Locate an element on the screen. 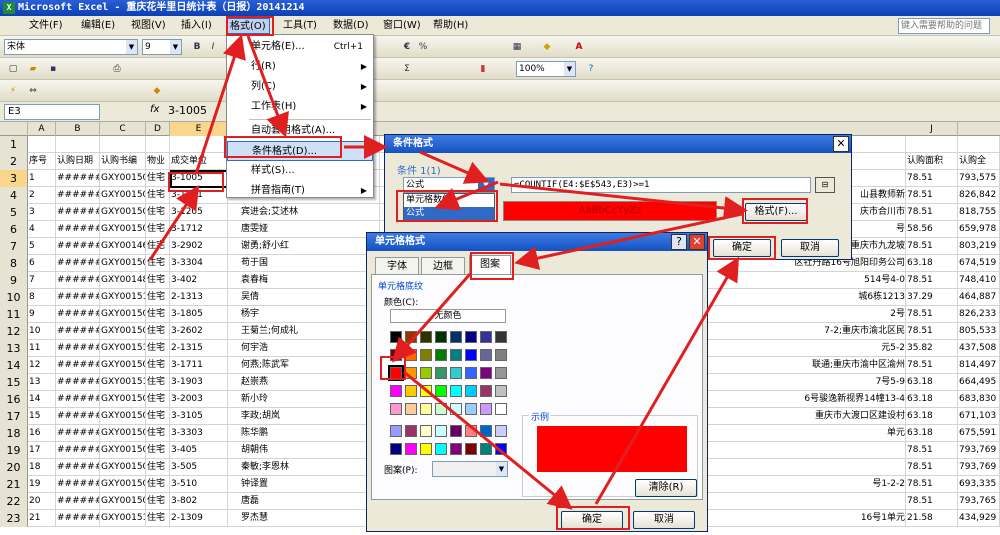  cell-name: 苟于国 is located at coordinates (310, 263).